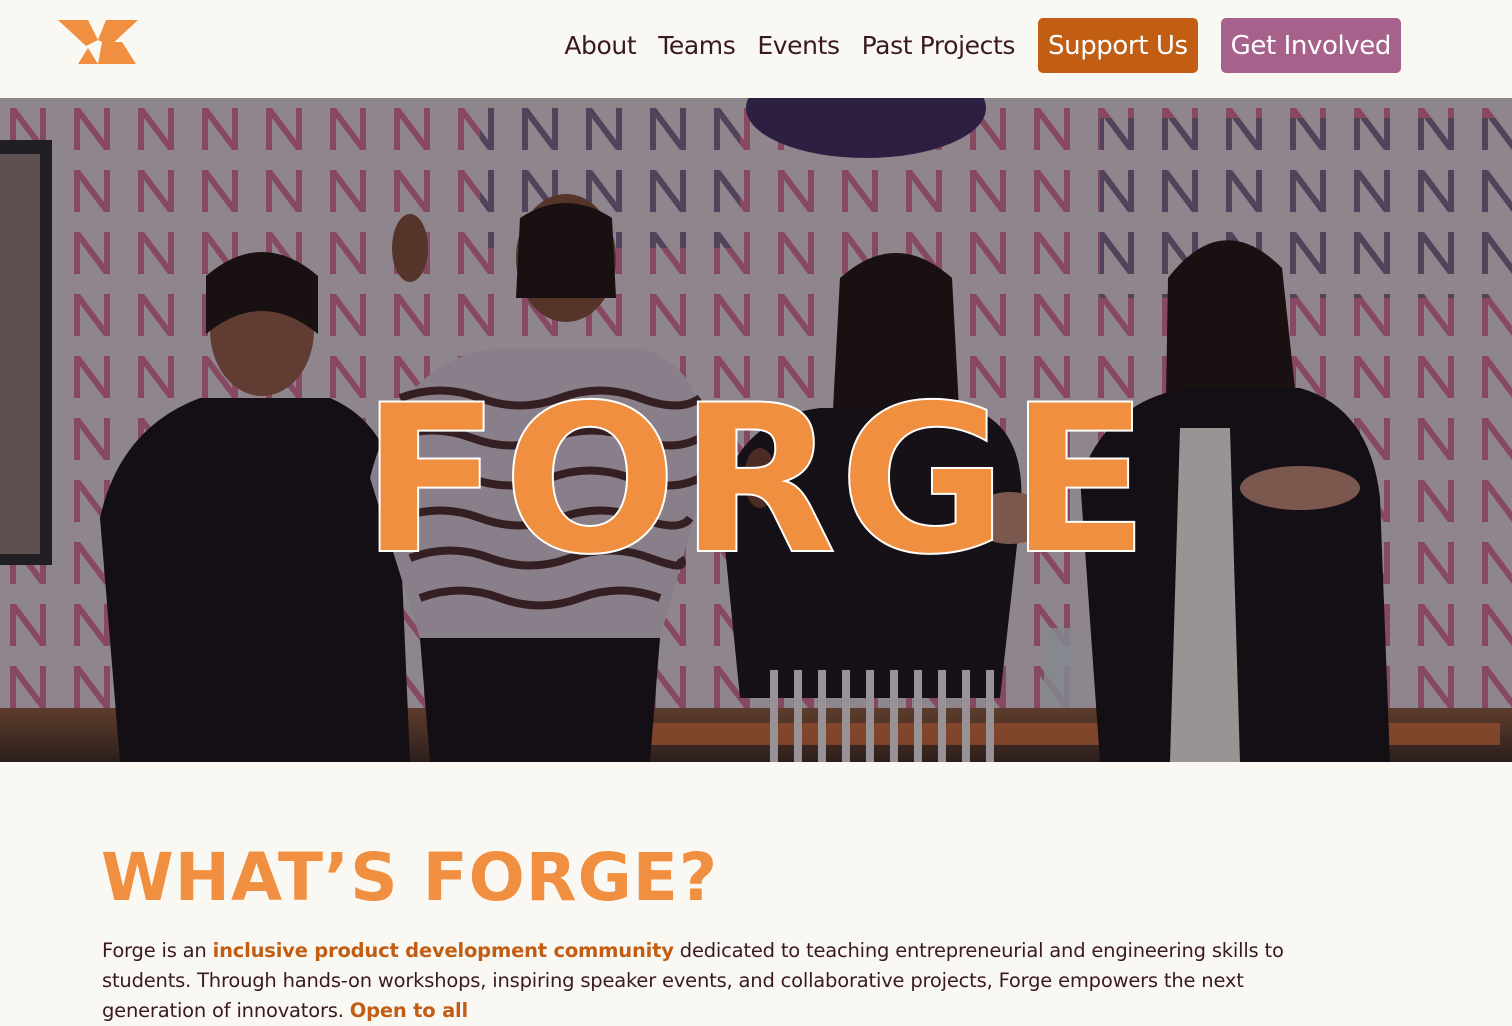 The height and width of the screenshot is (1026, 1512). What do you see at coordinates (1118, 45) in the screenshot?
I see `support-us-button: Support Us` at bounding box center [1118, 45].